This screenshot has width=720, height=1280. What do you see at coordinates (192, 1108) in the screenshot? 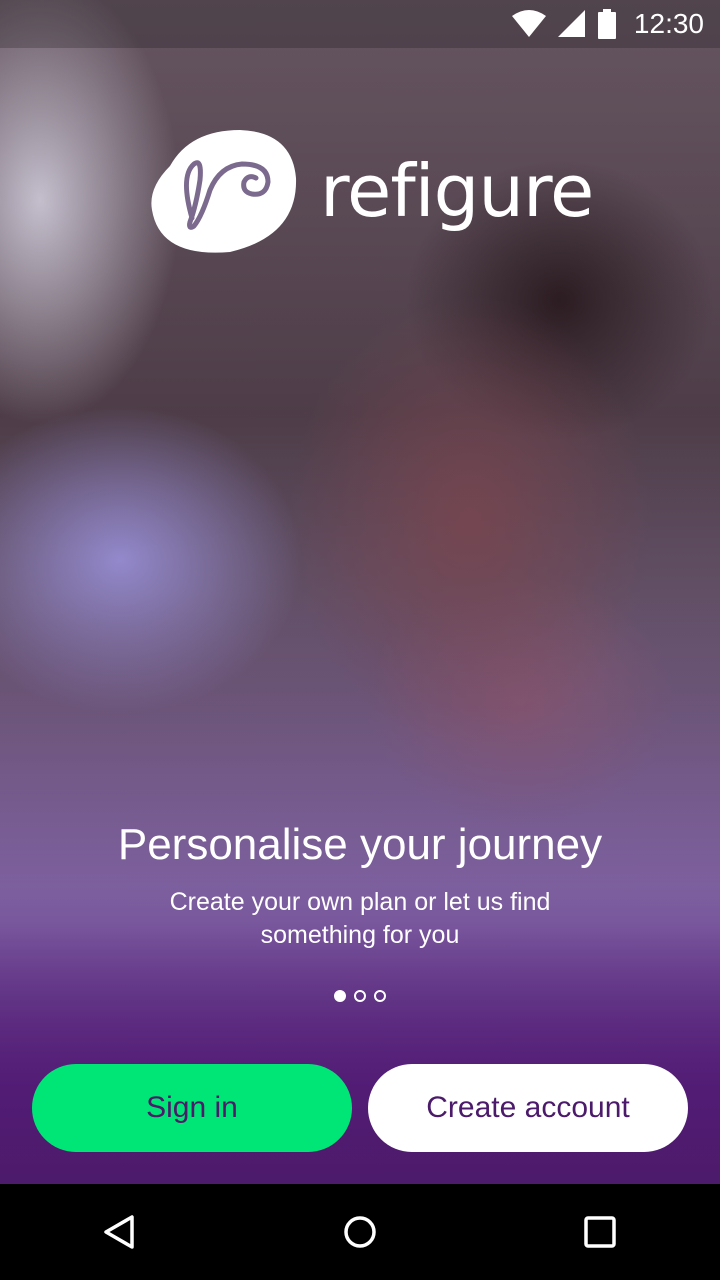
I see `sign-in-button: Sign in` at bounding box center [192, 1108].